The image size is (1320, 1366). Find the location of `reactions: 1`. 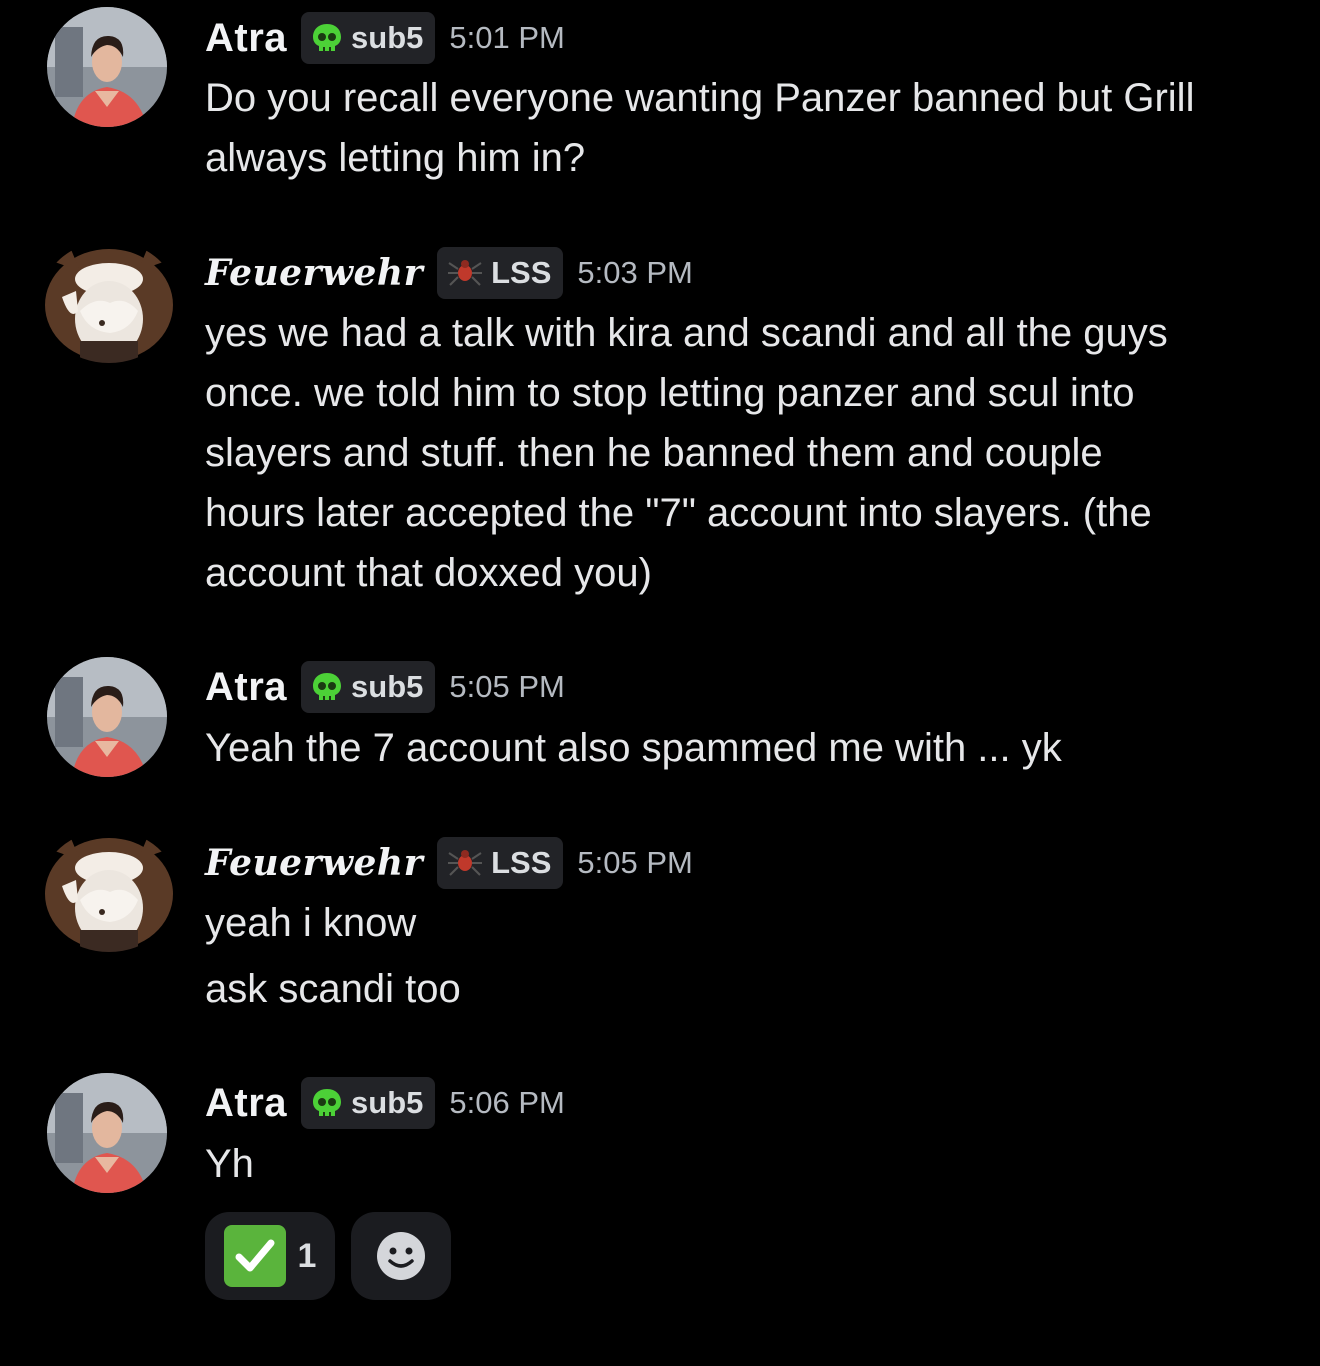

reactions: 1 is located at coordinates (328, 1256).